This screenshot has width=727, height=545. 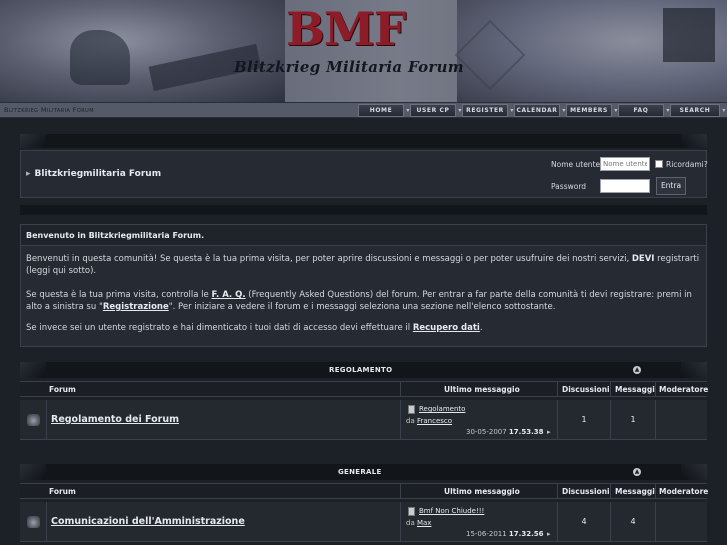 What do you see at coordinates (363, 210) in the screenshot?
I see `separator-bar` at bounding box center [363, 210].